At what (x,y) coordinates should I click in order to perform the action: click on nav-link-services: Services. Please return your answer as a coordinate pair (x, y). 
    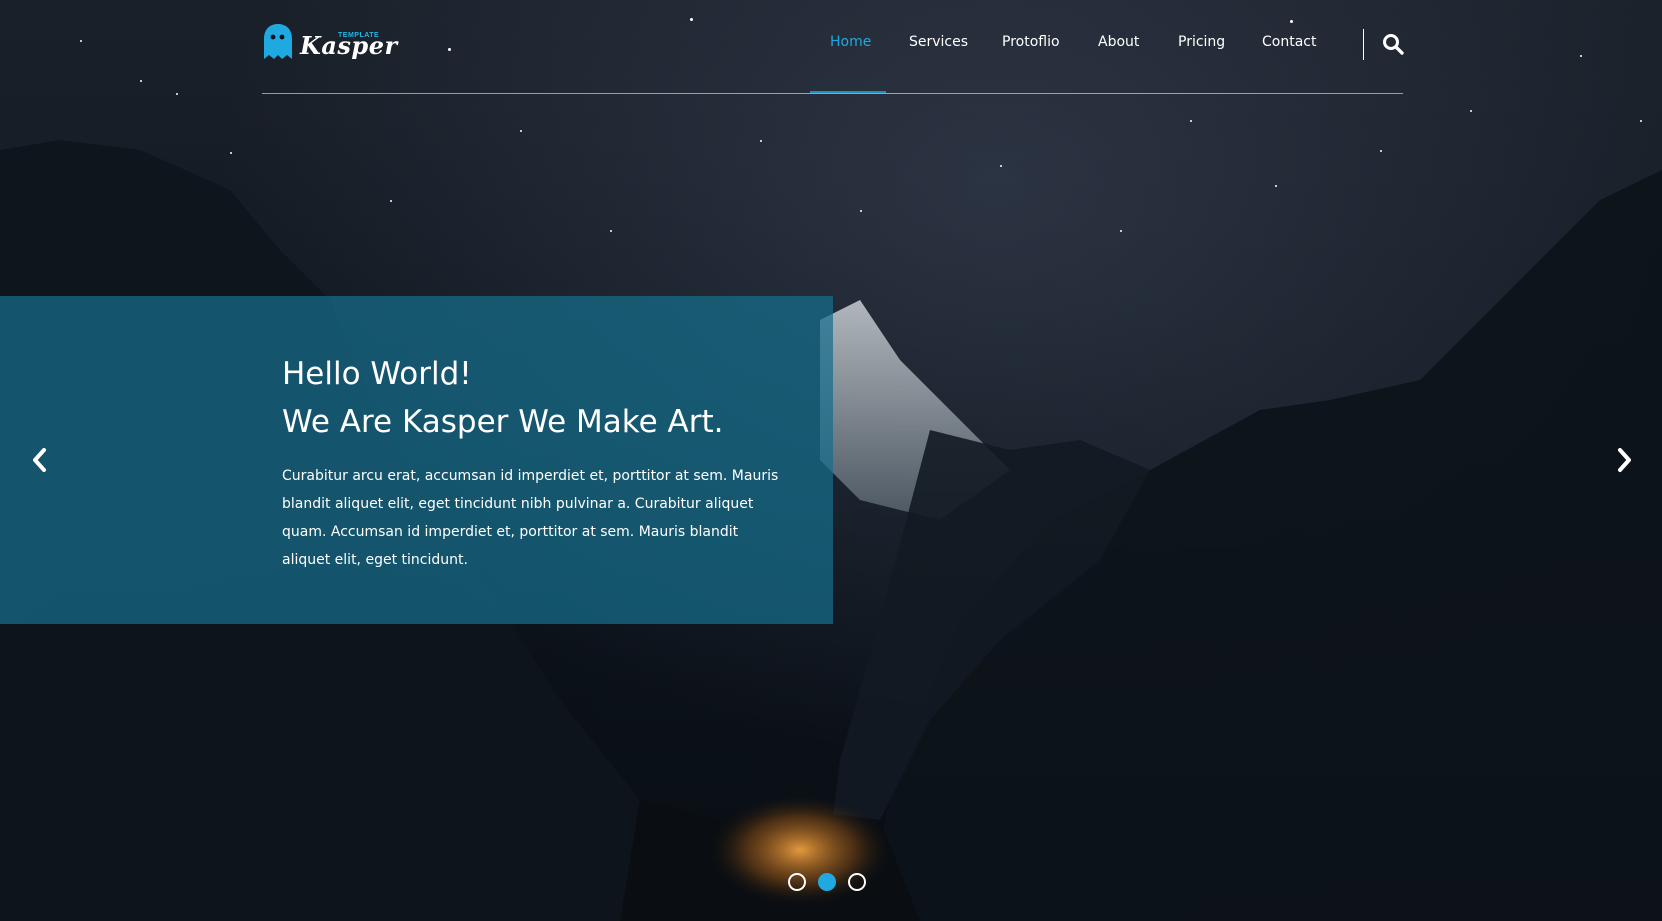
    Looking at the image, I should click on (938, 42).